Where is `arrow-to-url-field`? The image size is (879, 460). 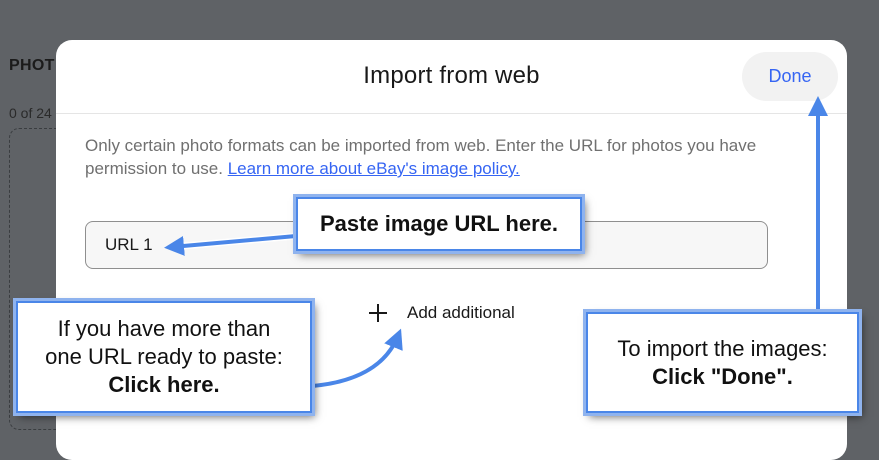
arrow-to-url-field is located at coordinates (231, 245).